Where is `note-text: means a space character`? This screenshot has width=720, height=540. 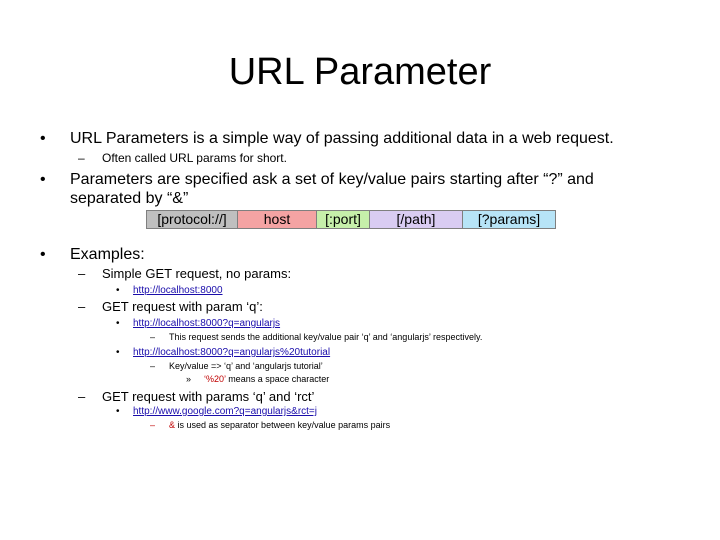 note-text: means a space character is located at coordinates (277, 379).